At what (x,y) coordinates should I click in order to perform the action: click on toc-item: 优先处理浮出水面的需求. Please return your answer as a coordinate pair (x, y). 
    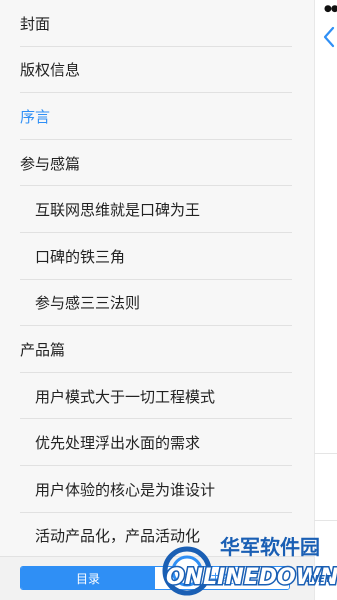
    Looking at the image, I should click on (157, 442).